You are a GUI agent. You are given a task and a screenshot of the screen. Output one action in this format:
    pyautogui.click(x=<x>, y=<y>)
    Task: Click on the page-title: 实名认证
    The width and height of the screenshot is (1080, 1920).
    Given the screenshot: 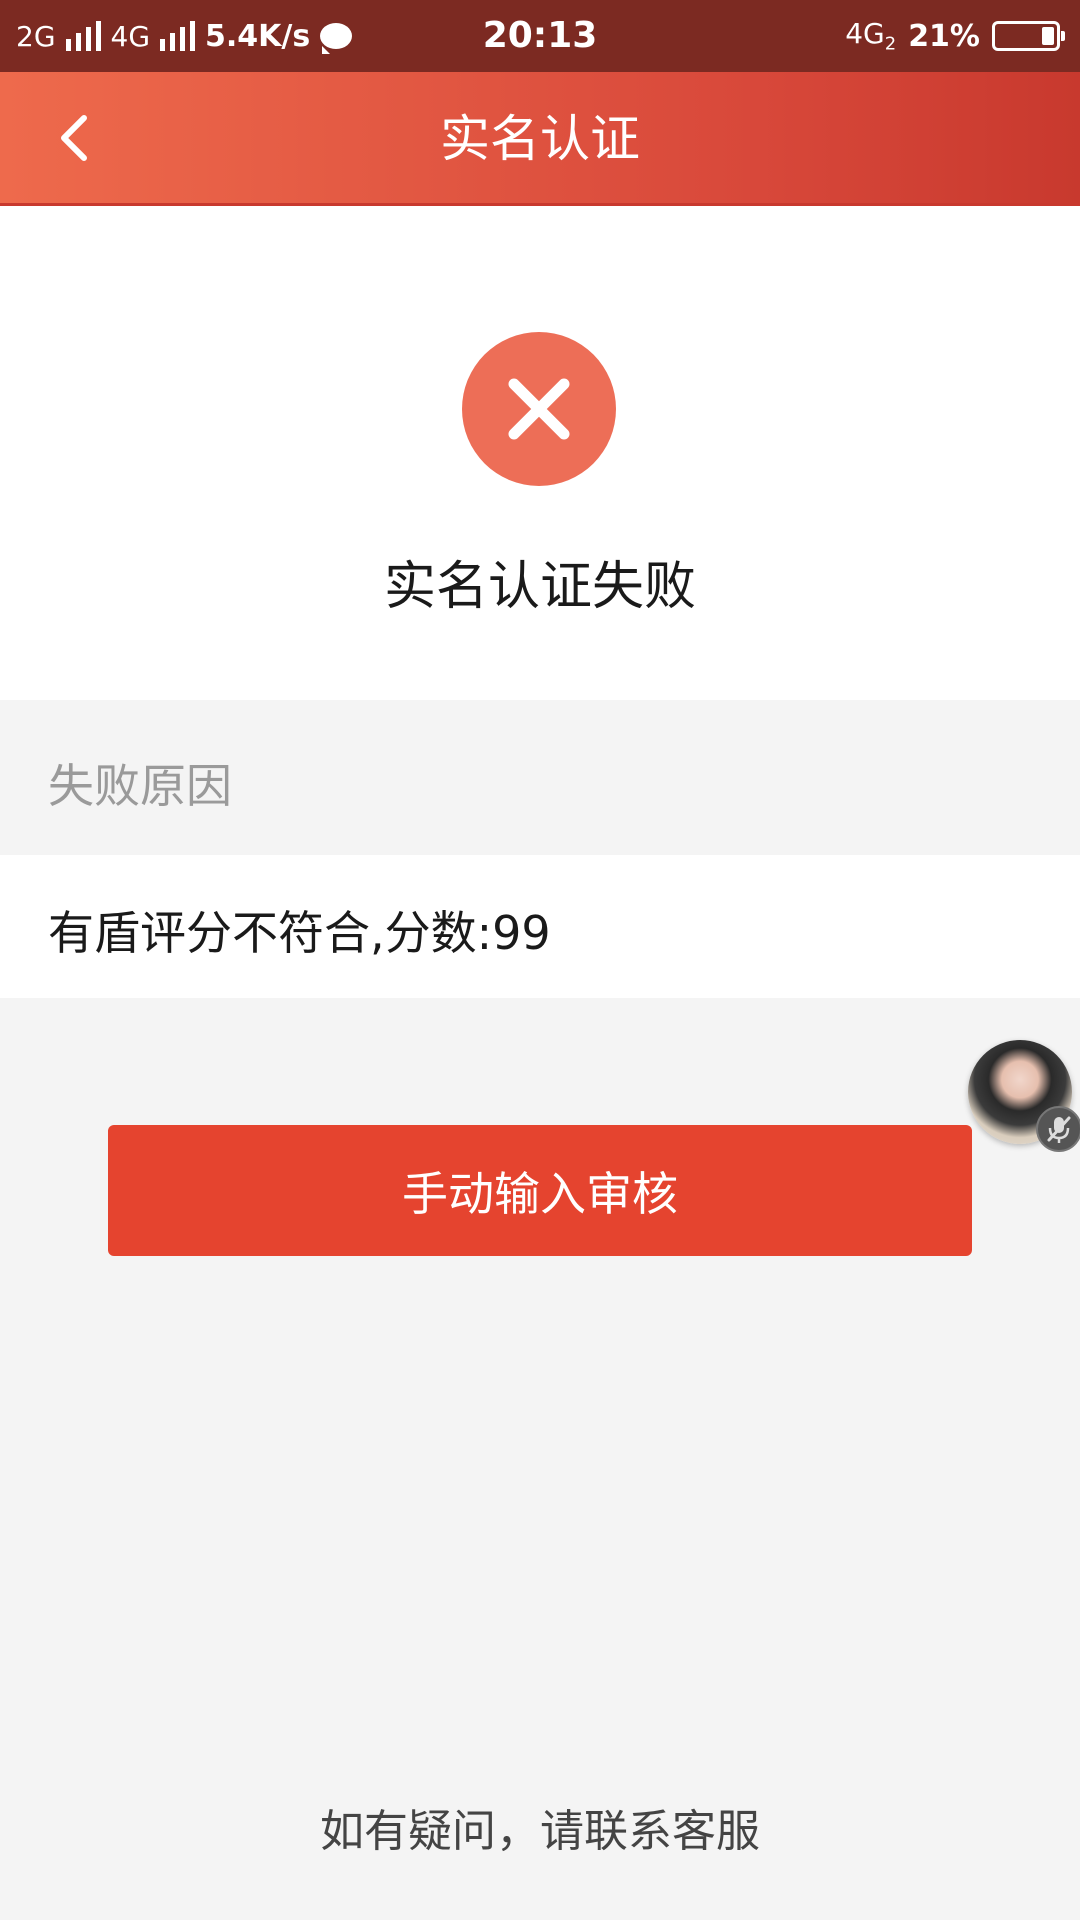 What is the action you would take?
    pyautogui.click(x=540, y=139)
    